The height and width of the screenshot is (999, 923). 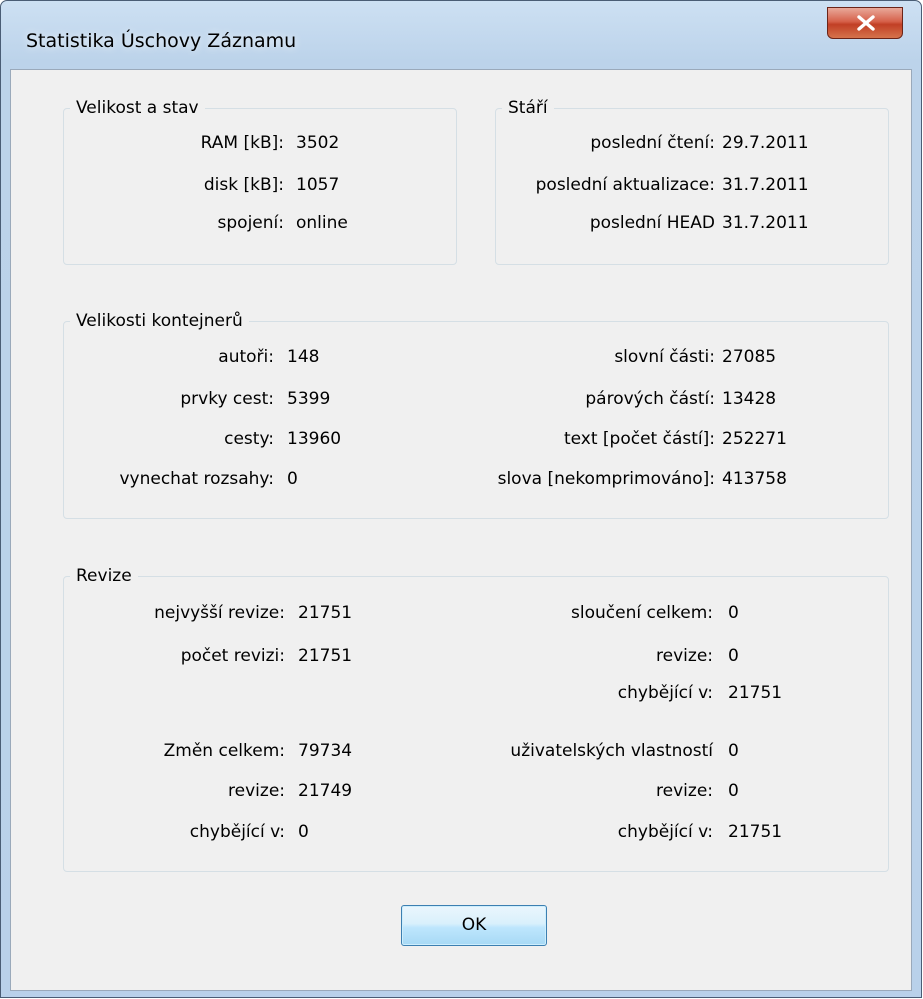 I want to click on merges-revisions-value: 0, so click(x=733, y=656).